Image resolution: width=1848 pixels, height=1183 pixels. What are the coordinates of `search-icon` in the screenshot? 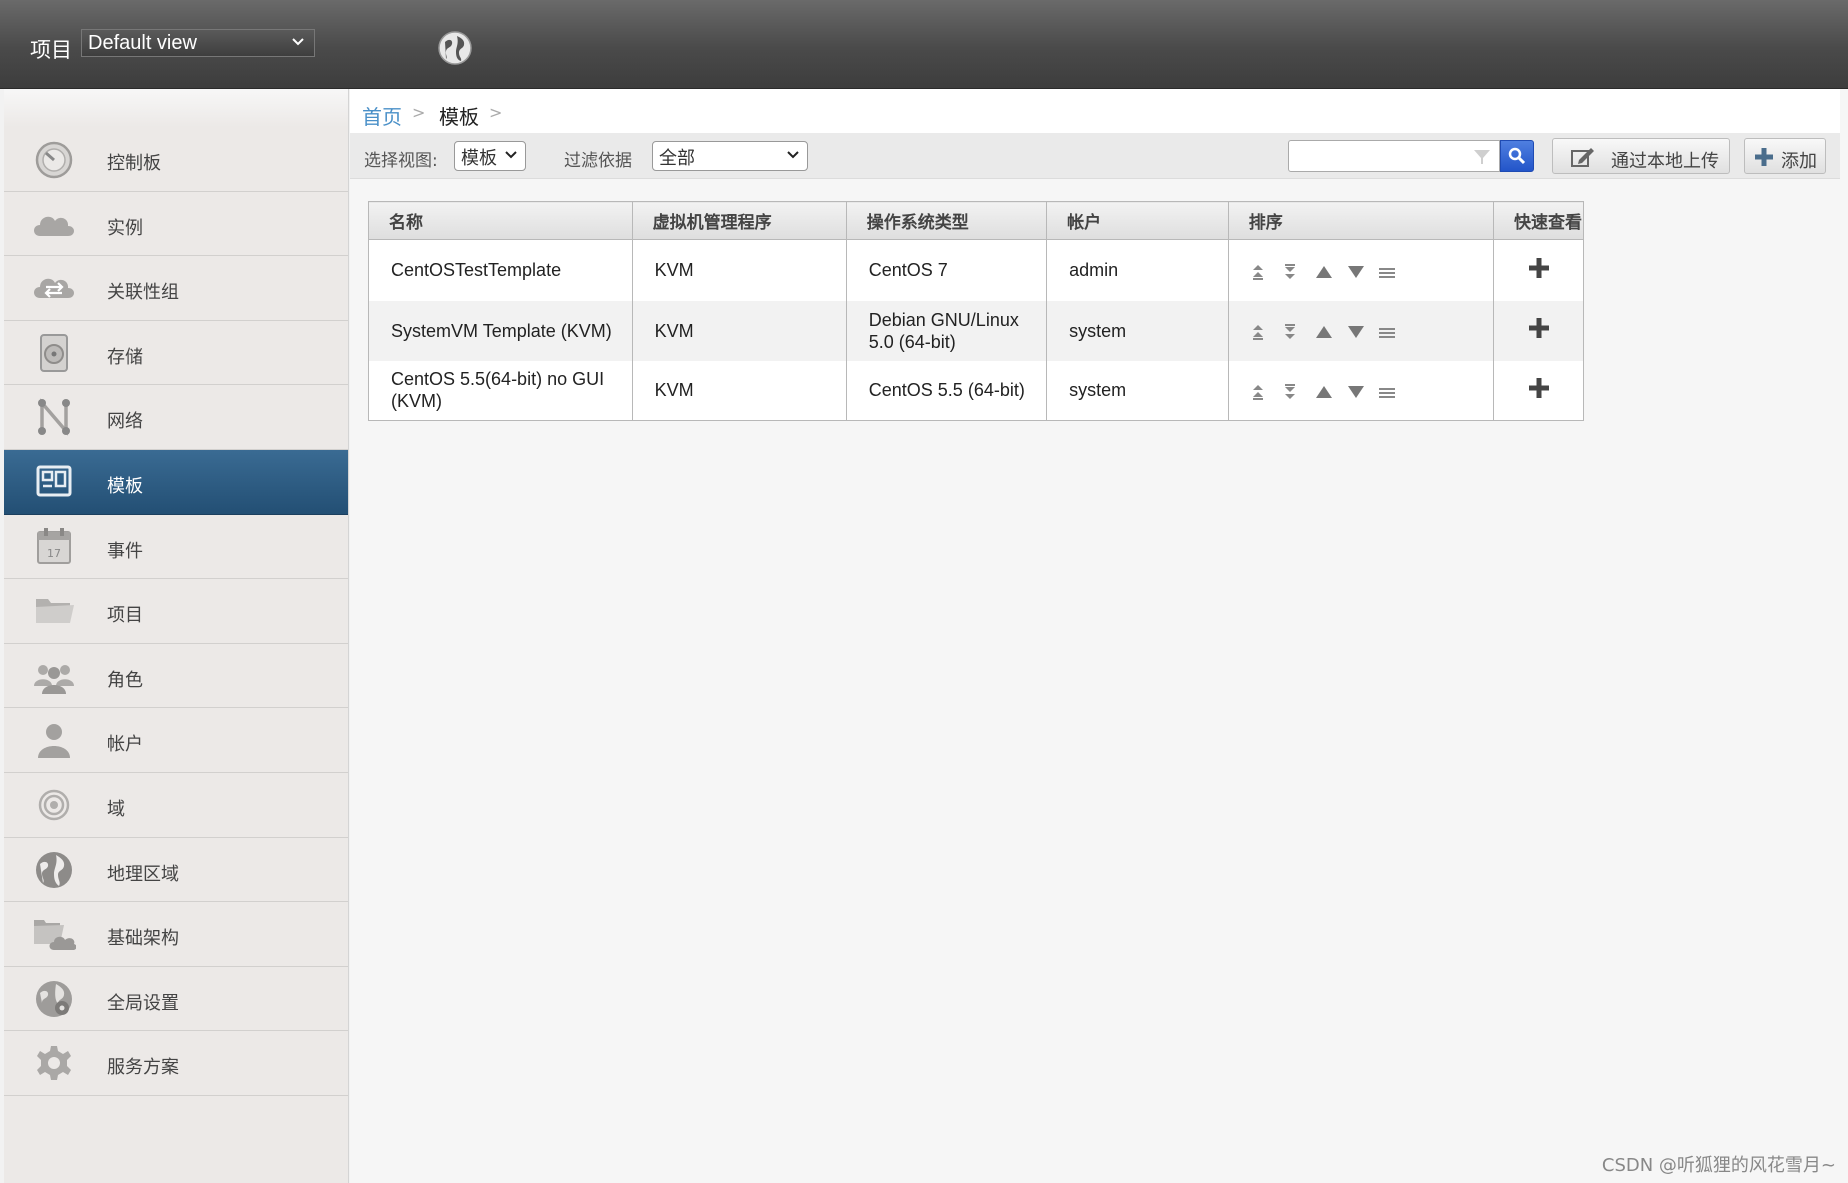 It's located at (1517, 156).